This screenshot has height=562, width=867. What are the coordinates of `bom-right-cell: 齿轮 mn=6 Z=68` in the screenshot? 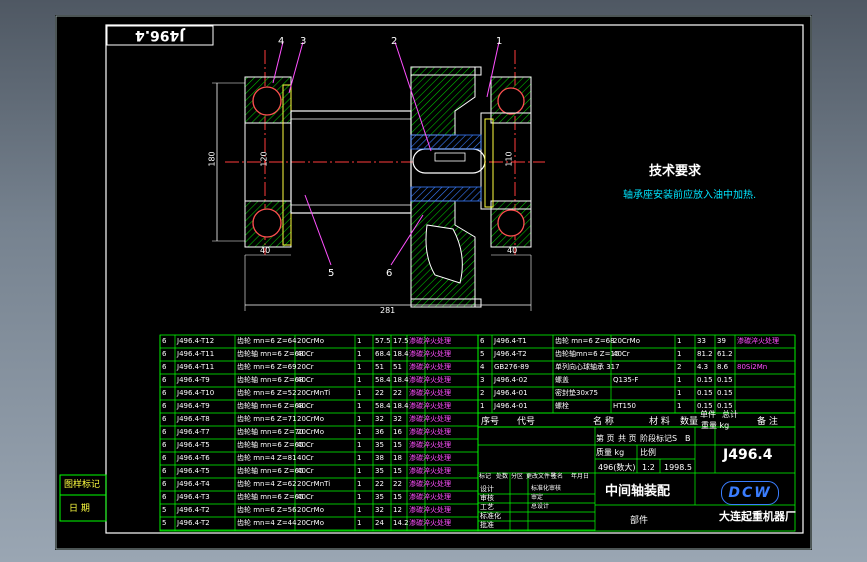 It's located at (585, 341).